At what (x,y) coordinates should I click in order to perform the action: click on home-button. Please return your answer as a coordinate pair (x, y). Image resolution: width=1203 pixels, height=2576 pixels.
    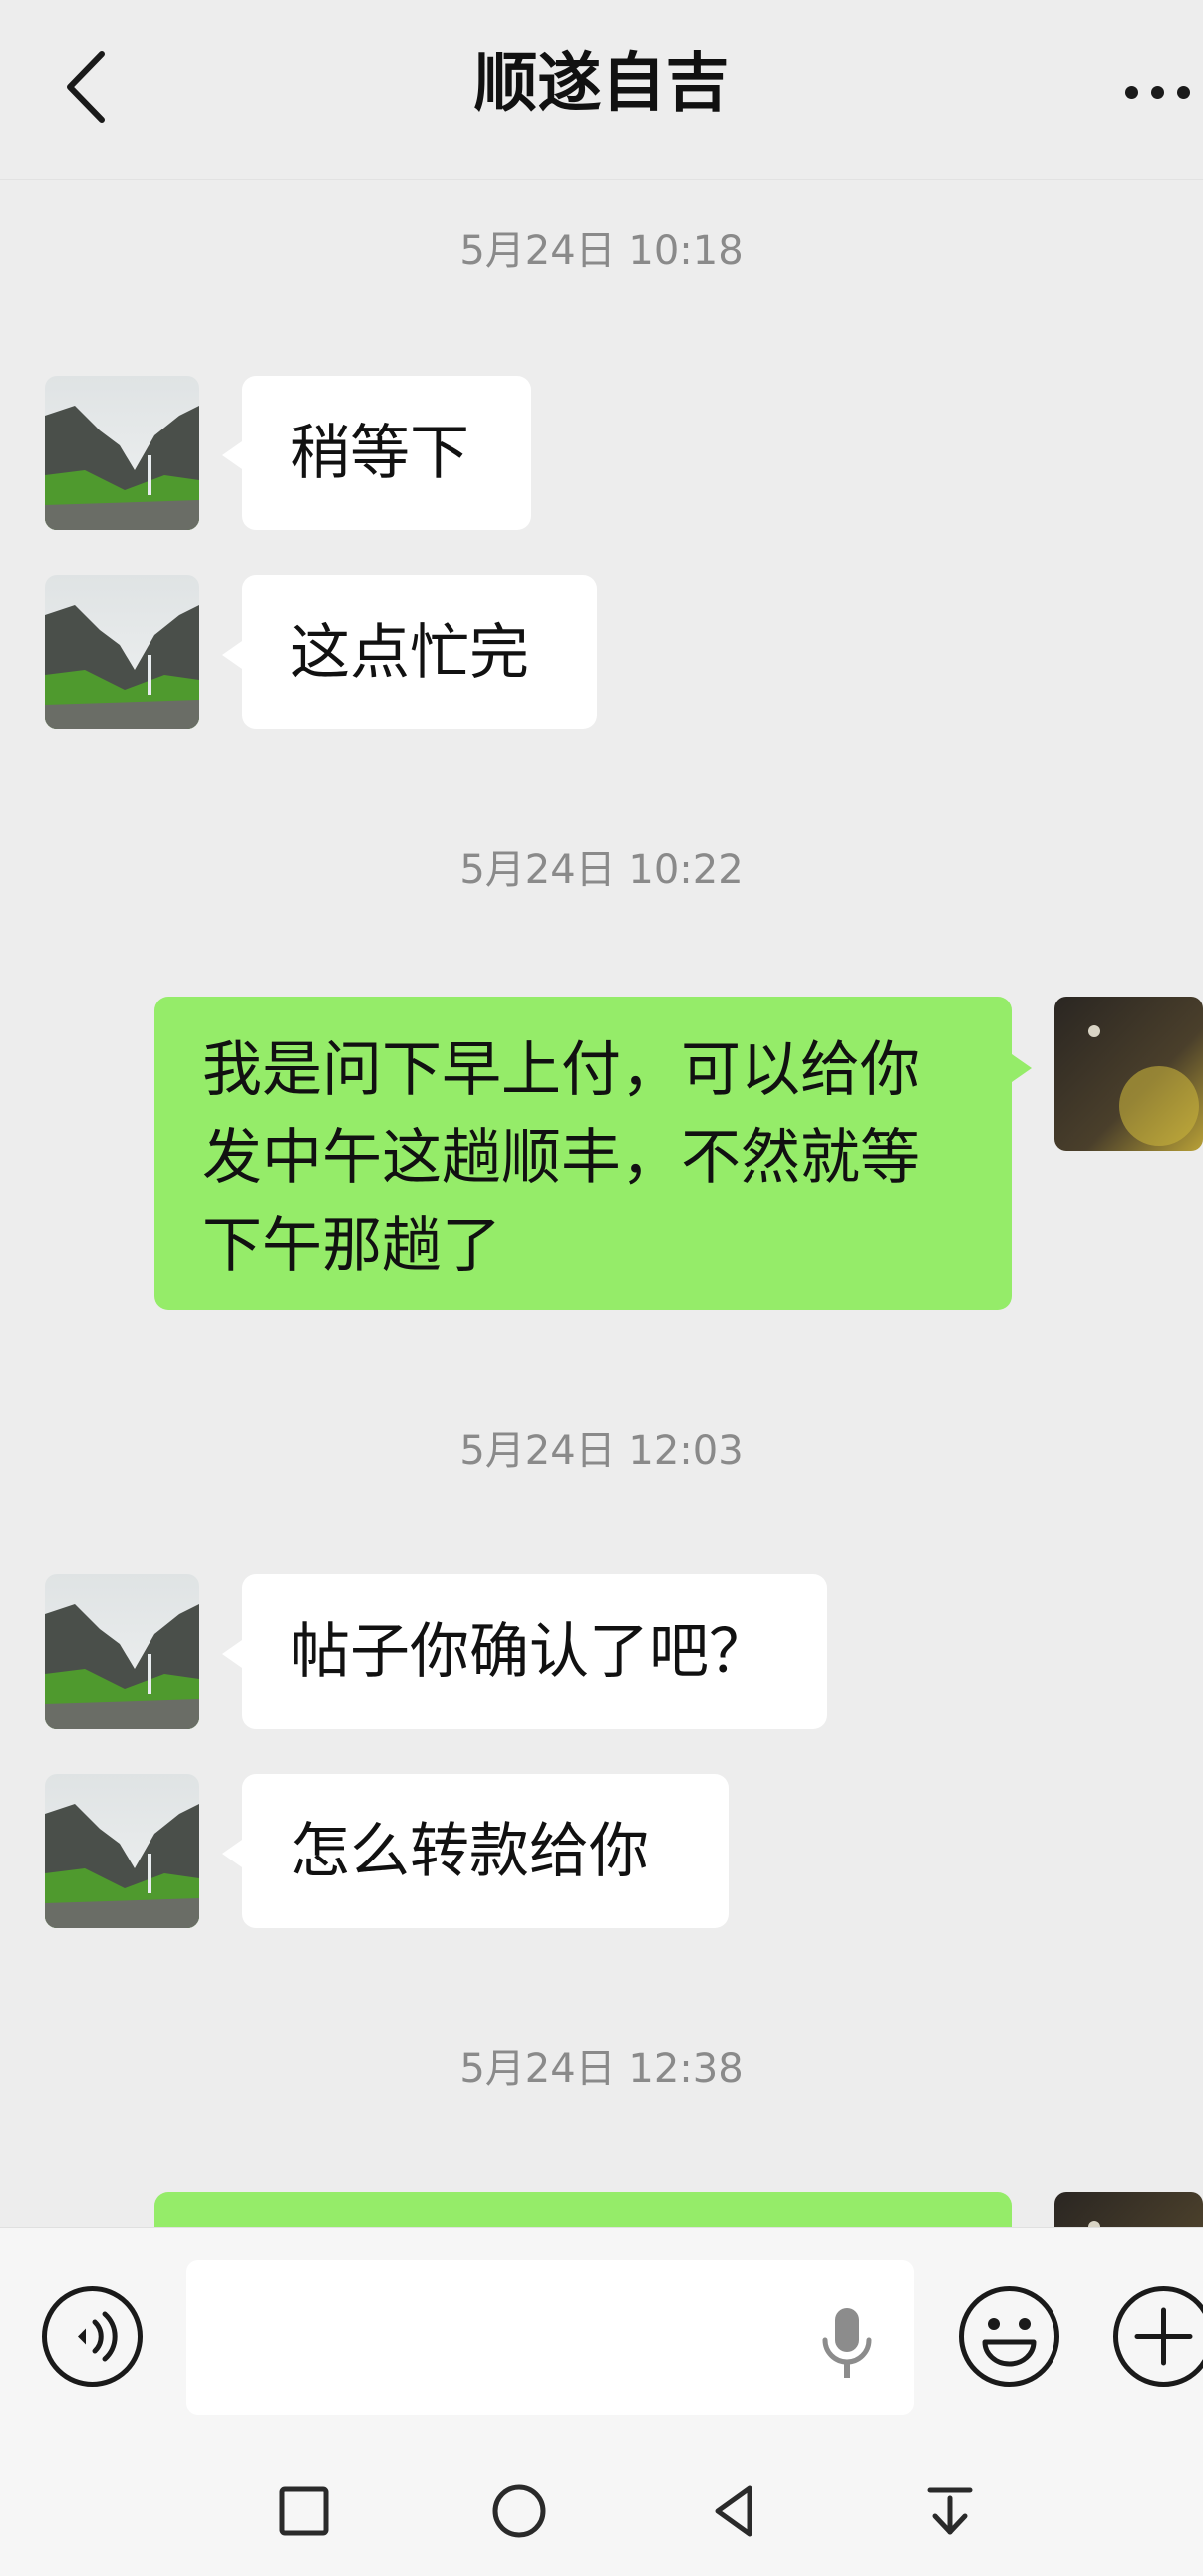
    Looking at the image, I should click on (519, 2511).